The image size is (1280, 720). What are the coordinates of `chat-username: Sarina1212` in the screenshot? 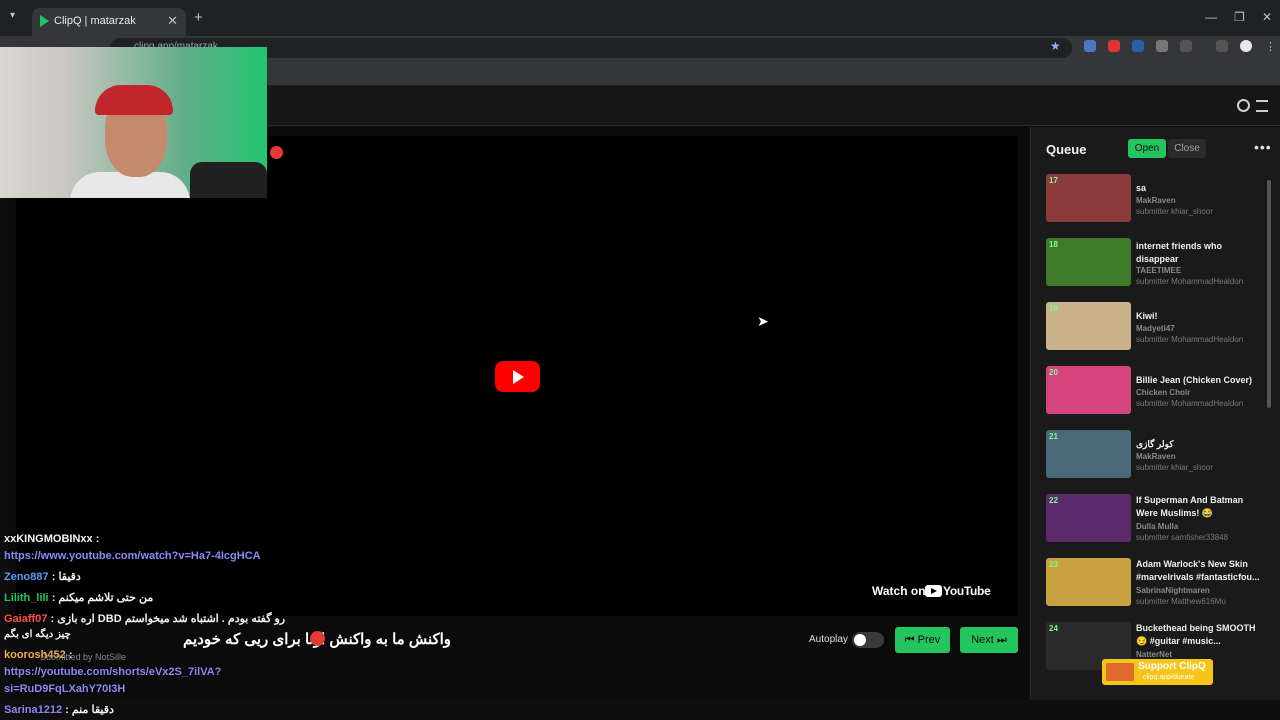 It's located at (33, 710).